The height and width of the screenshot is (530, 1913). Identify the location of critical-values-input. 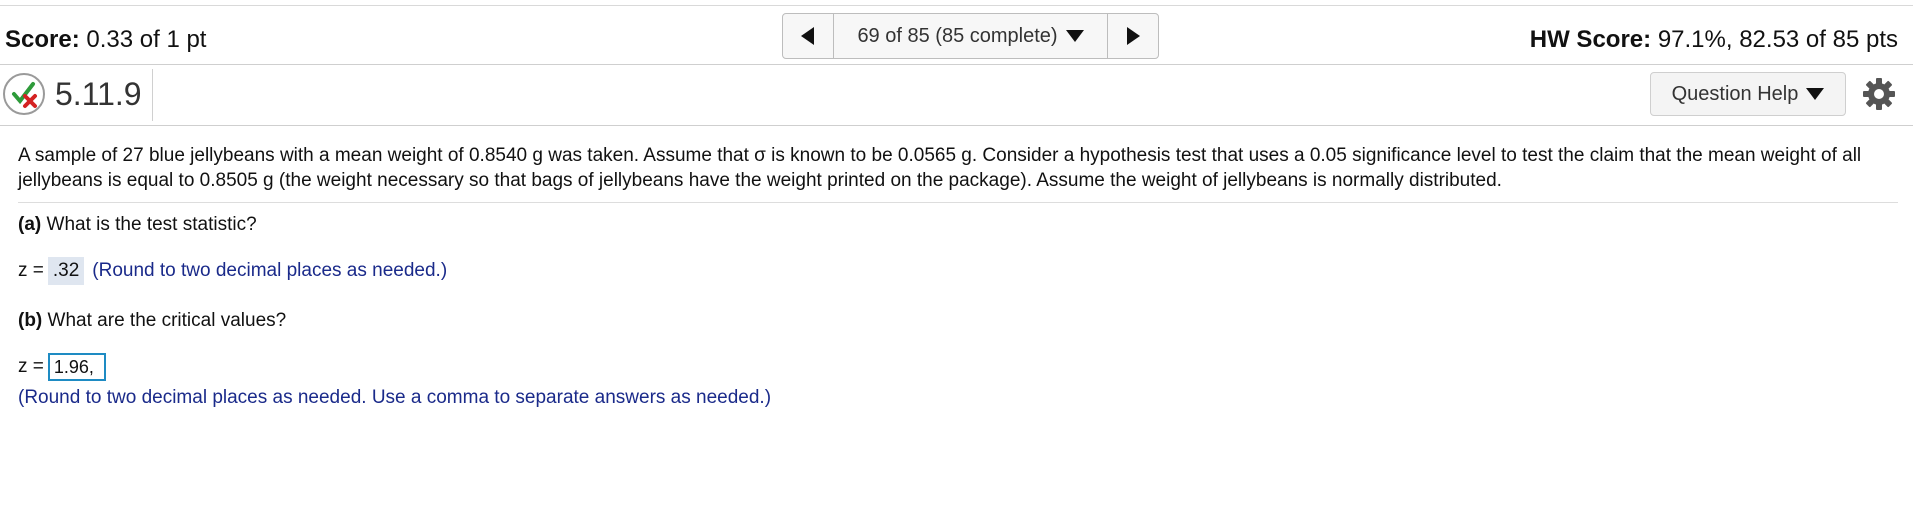
(76, 367).